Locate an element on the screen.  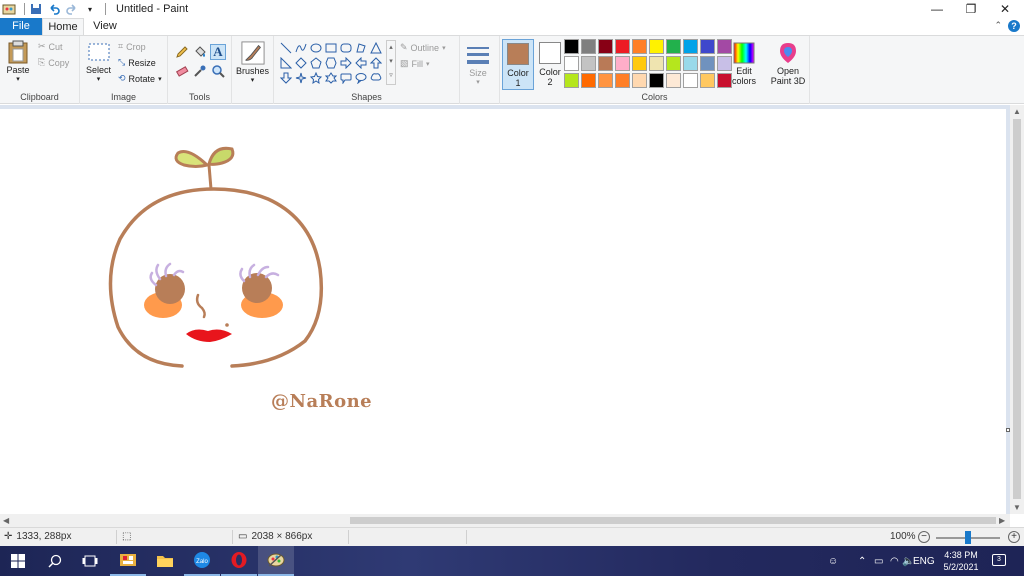
zoom-out-button: − is located at coordinates (924, 537).